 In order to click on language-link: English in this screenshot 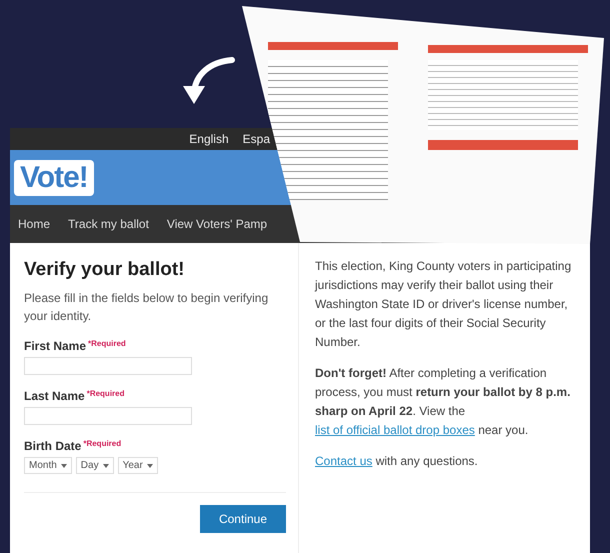, I will do `click(209, 139)`.